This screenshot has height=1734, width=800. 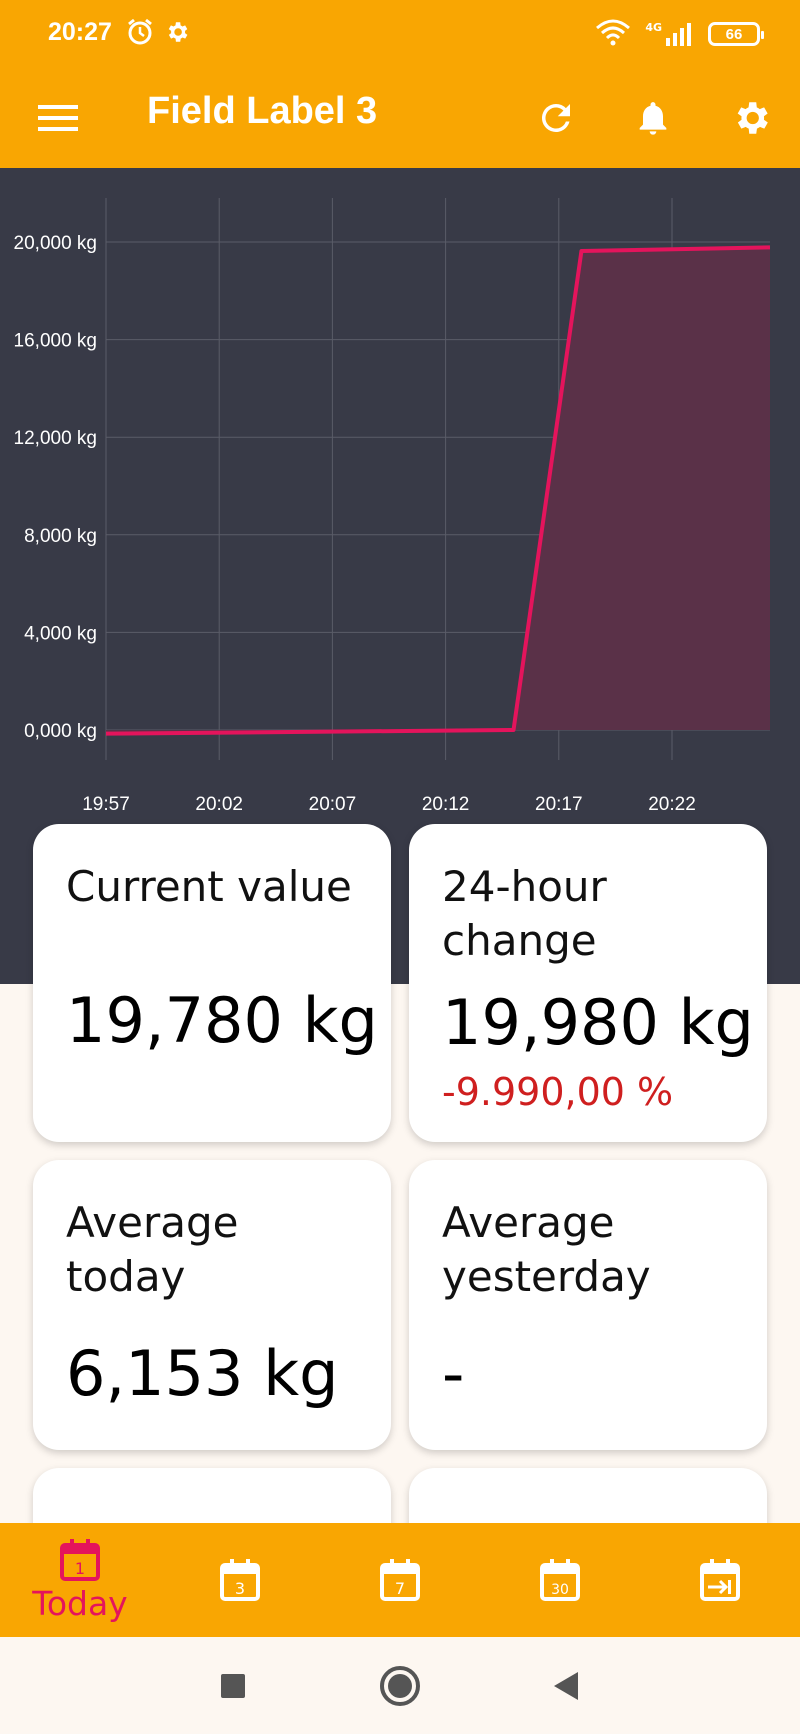 I want to click on settings-status-icon, so click(x=177, y=34).